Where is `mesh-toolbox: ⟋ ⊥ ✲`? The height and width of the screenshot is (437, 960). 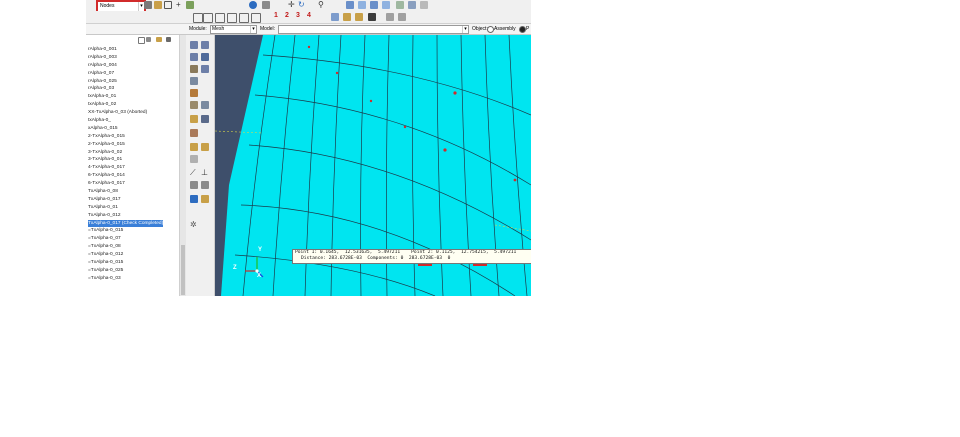
mesh-toolbox: ⟋ ⊥ ✲ is located at coordinates (200, 165).